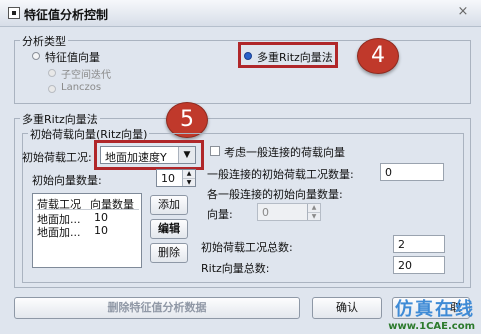  Describe the element at coordinates (14, 13) in the screenshot. I see `window-icon` at that location.